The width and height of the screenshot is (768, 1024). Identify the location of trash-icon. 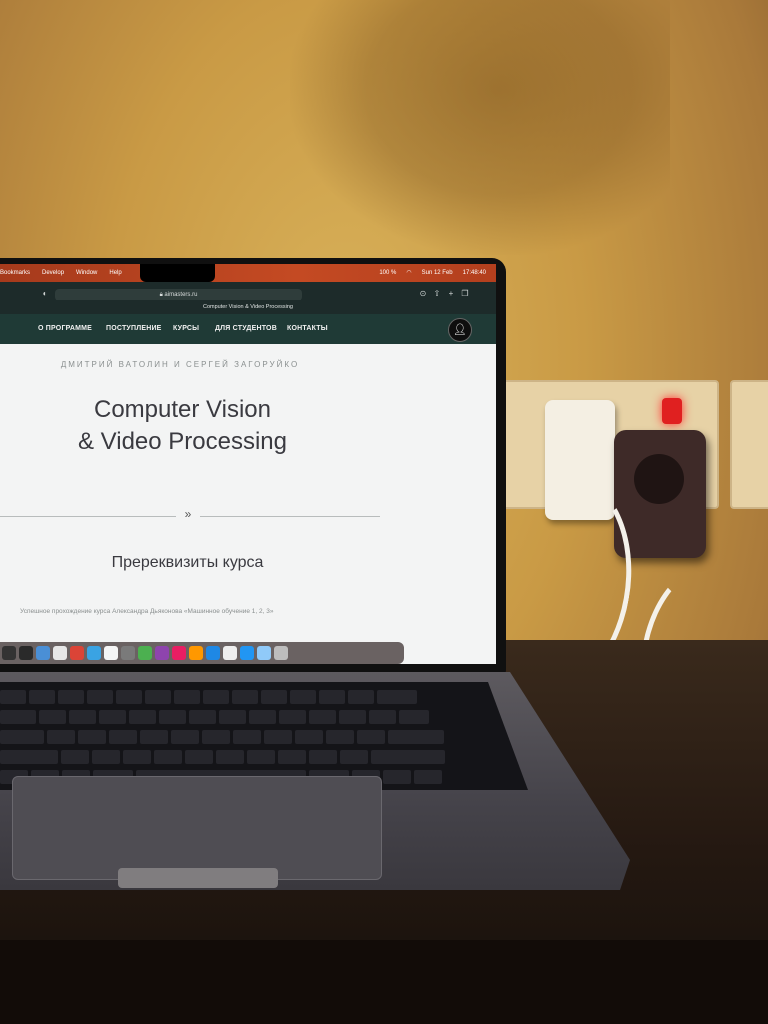
(281, 653).